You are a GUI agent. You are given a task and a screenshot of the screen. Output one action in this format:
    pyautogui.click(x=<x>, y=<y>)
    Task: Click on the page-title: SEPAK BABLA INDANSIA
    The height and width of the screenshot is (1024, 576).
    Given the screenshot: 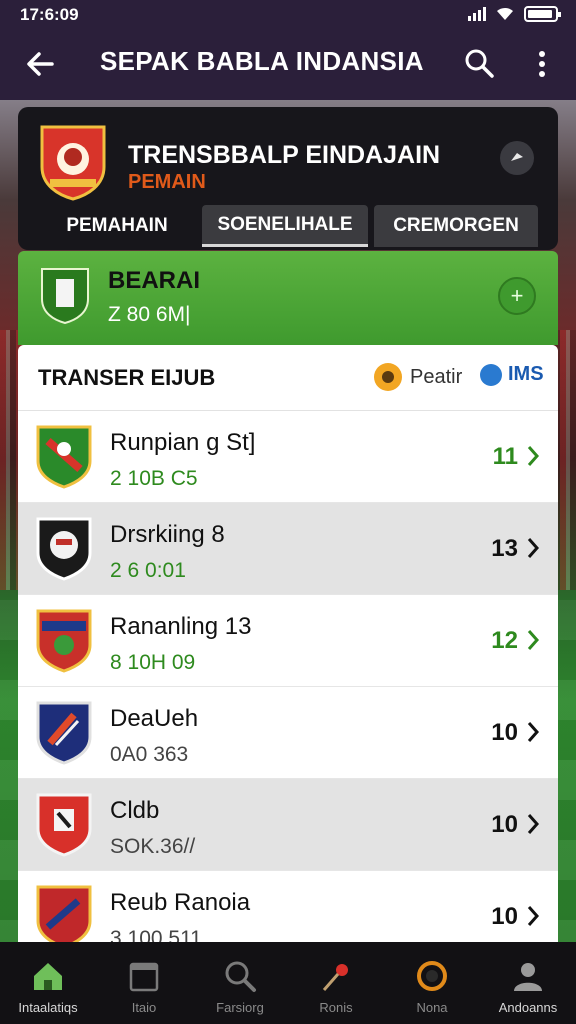 What is the action you would take?
    pyautogui.click(x=262, y=61)
    